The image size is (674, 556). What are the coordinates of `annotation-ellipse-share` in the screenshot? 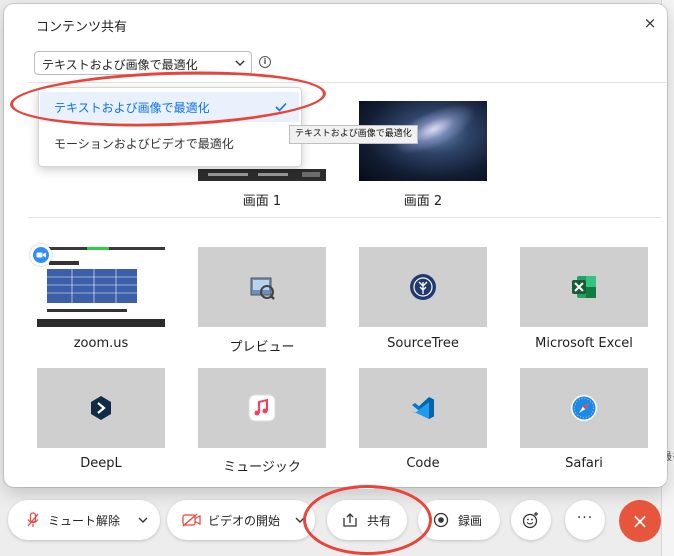 It's located at (367, 520).